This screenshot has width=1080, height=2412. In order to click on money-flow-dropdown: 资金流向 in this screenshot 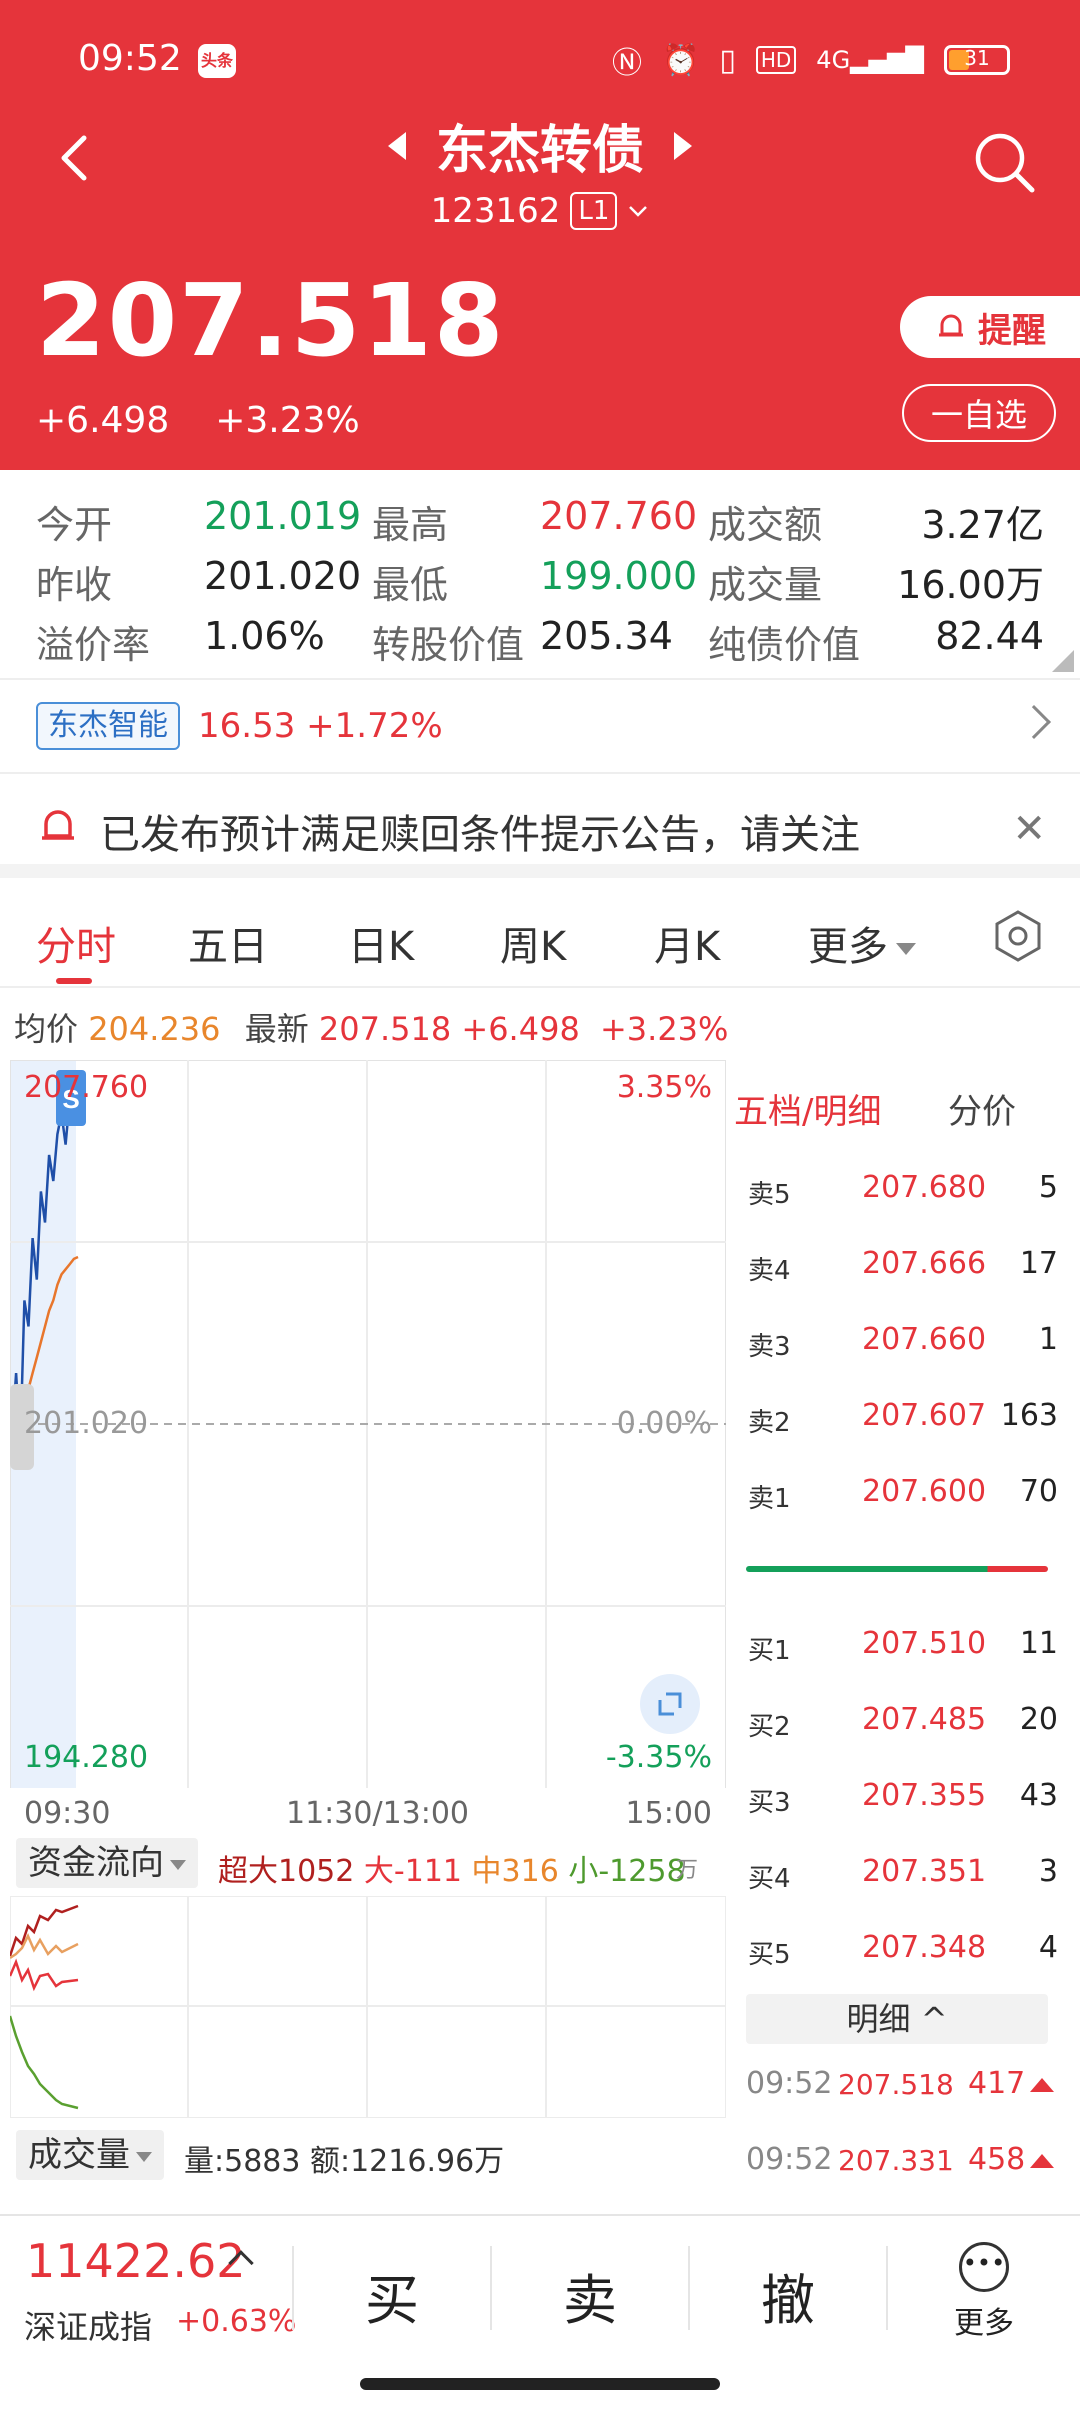, I will do `click(107, 1863)`.